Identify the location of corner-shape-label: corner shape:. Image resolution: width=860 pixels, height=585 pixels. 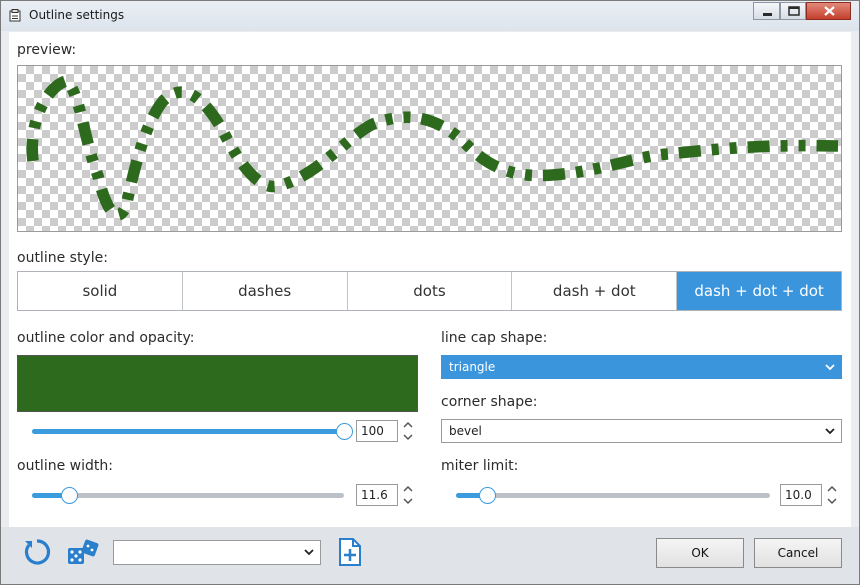
(489, 402).